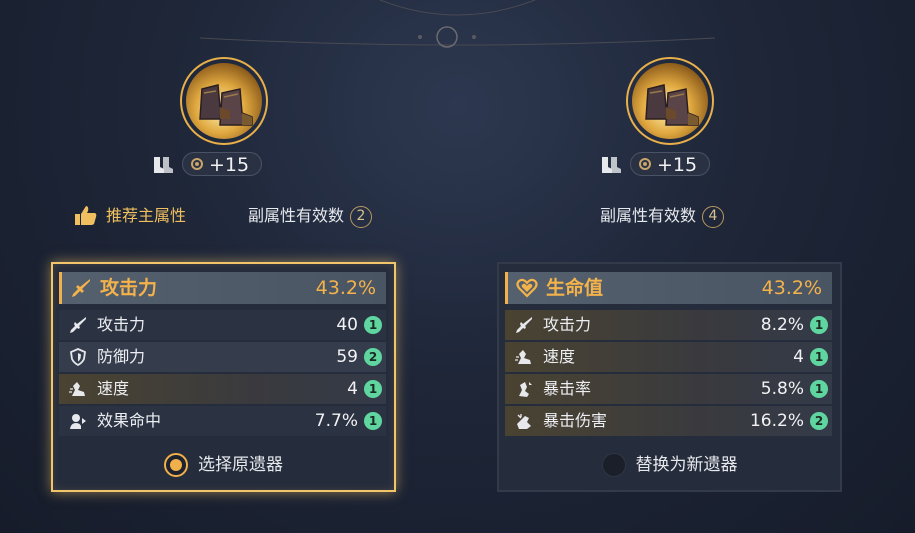  What do you see at coordinates (567, 388) in the screenshot?
I see `sub-stat-label: 暴击率` at bounding box center [567, 388].